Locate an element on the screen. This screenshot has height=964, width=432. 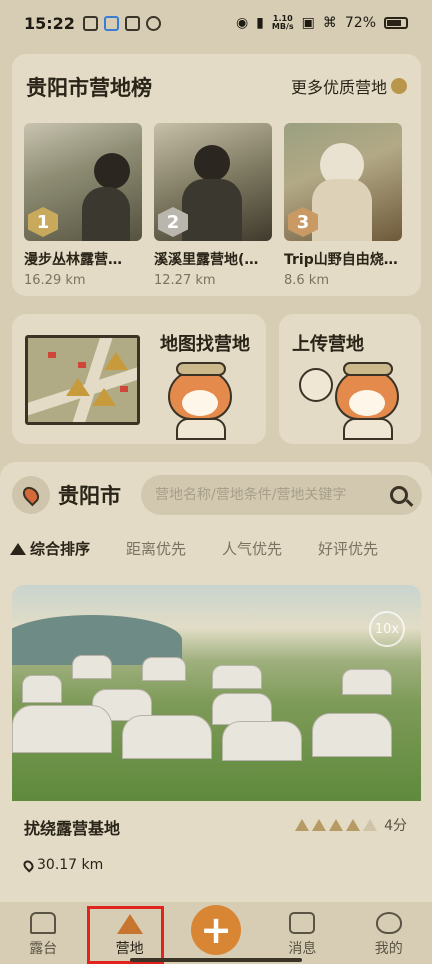
medal-icon is located at coordinates (399, 86).